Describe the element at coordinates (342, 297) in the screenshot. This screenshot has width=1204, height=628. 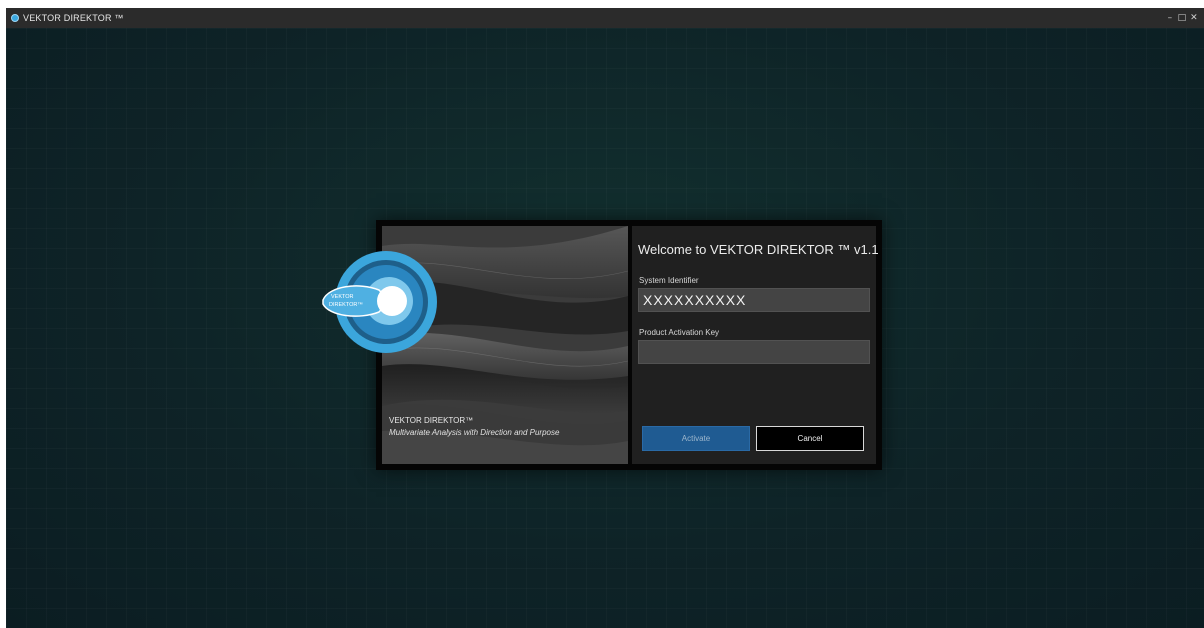
I see `logo-text-line1: VEKTOR` at that location.